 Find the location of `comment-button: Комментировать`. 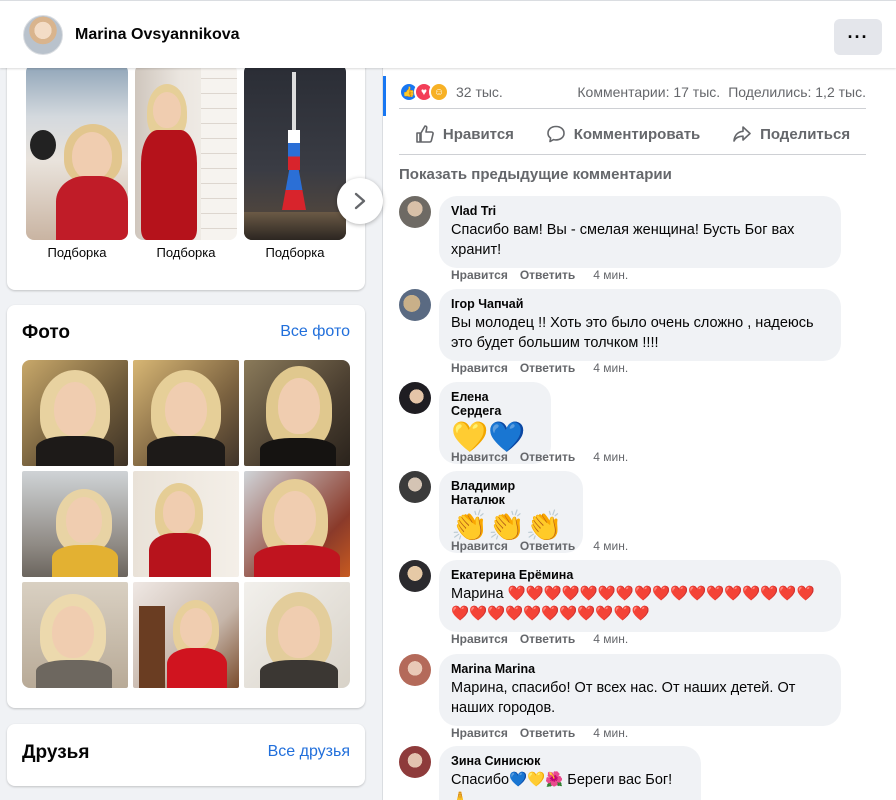

comment-button: Комментировать is located at coordinates (623, 134).